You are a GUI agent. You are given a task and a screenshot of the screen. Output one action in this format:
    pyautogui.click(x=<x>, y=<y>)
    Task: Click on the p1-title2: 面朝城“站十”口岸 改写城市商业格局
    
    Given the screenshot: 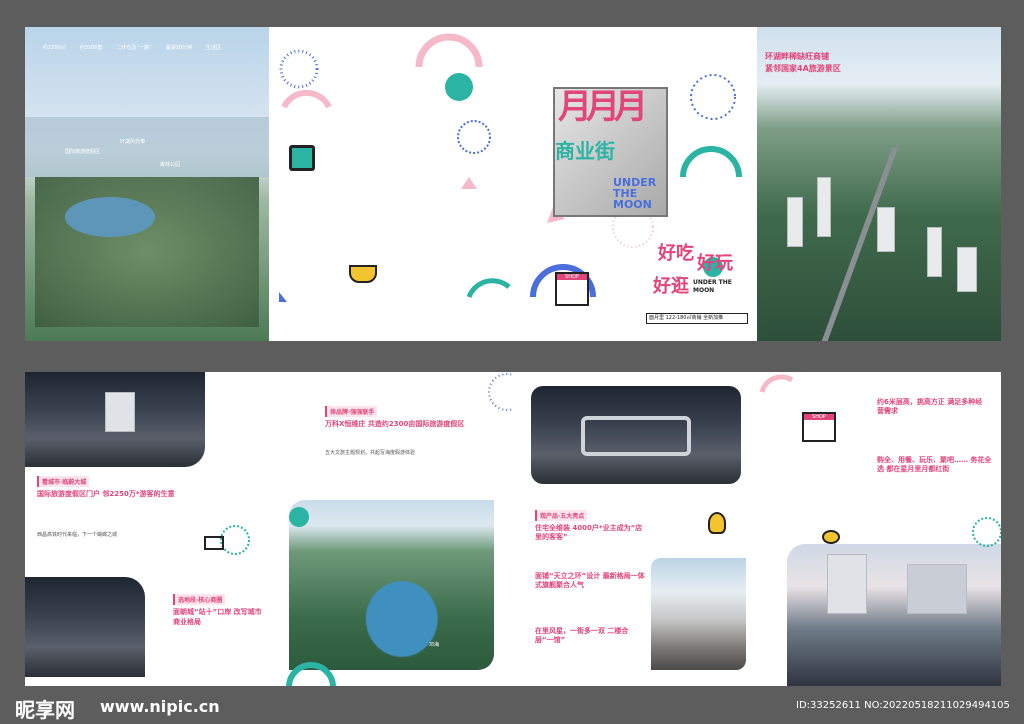 What is the action you would take?
    pyautogui.click(x=217, y=617)
    